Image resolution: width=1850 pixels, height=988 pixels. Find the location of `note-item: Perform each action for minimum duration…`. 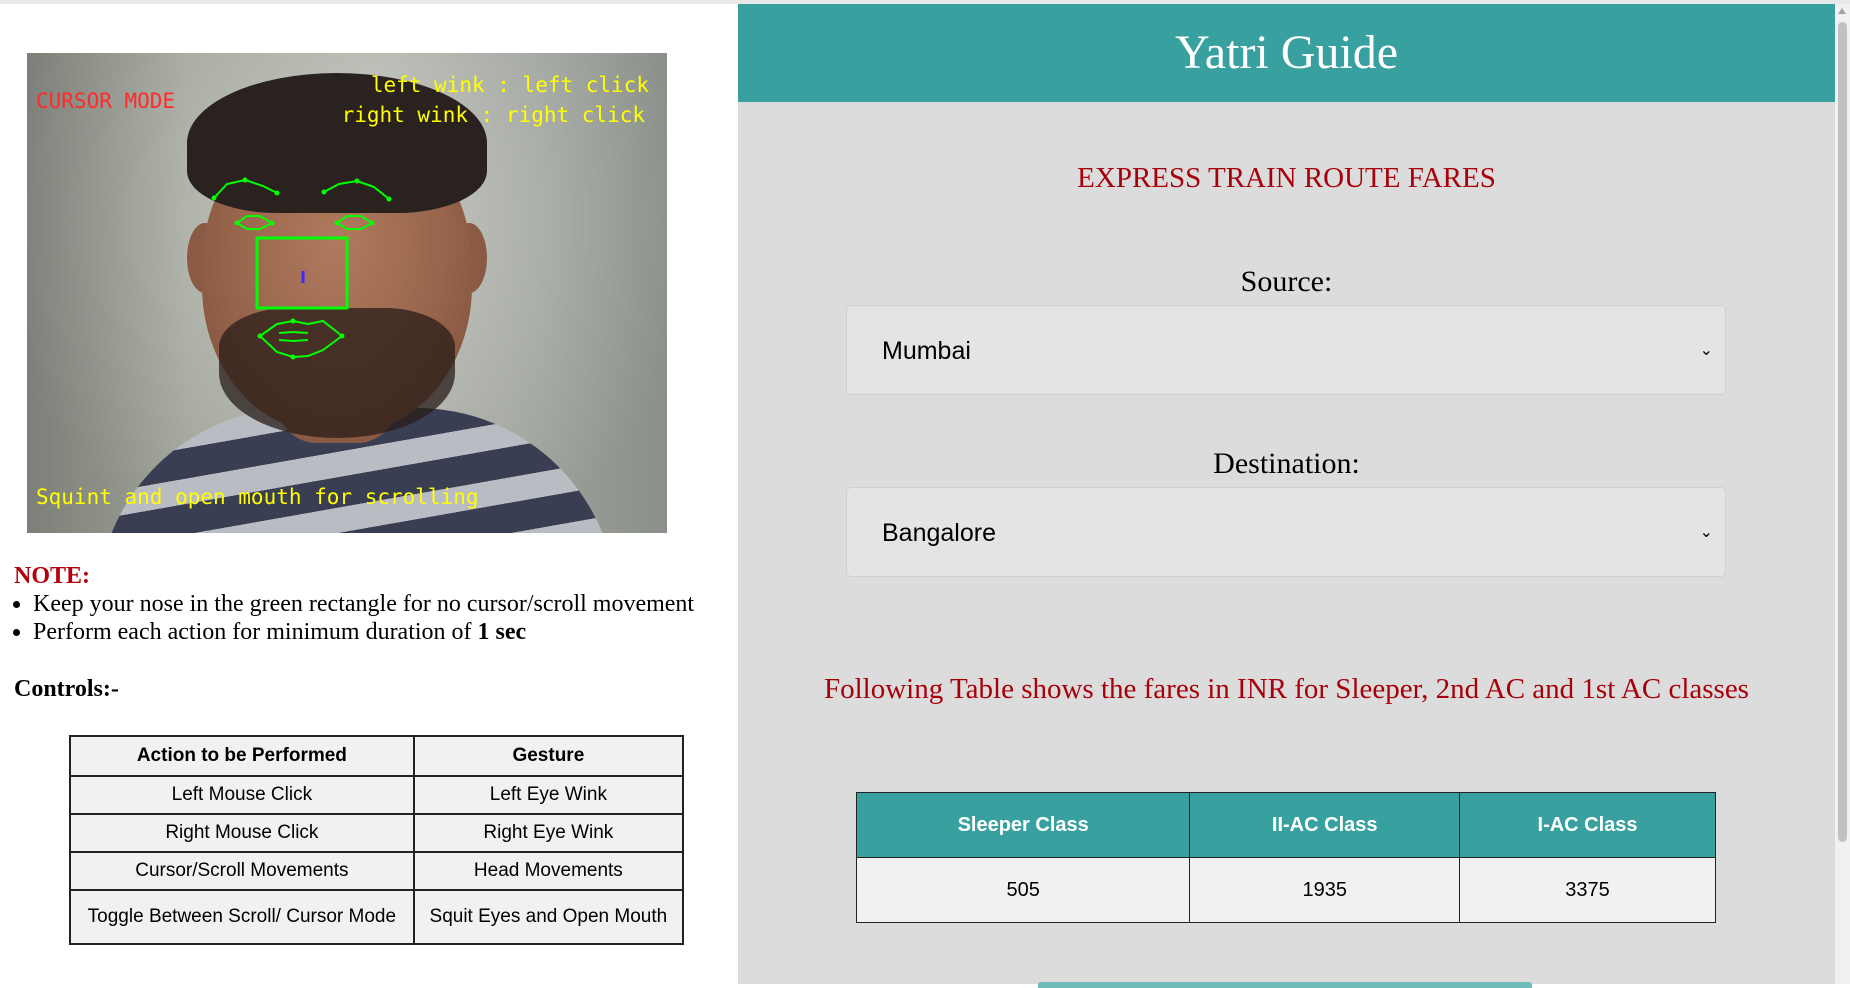

note-item: Perform each action for minimum duration… is located at coordinates (363, 632).